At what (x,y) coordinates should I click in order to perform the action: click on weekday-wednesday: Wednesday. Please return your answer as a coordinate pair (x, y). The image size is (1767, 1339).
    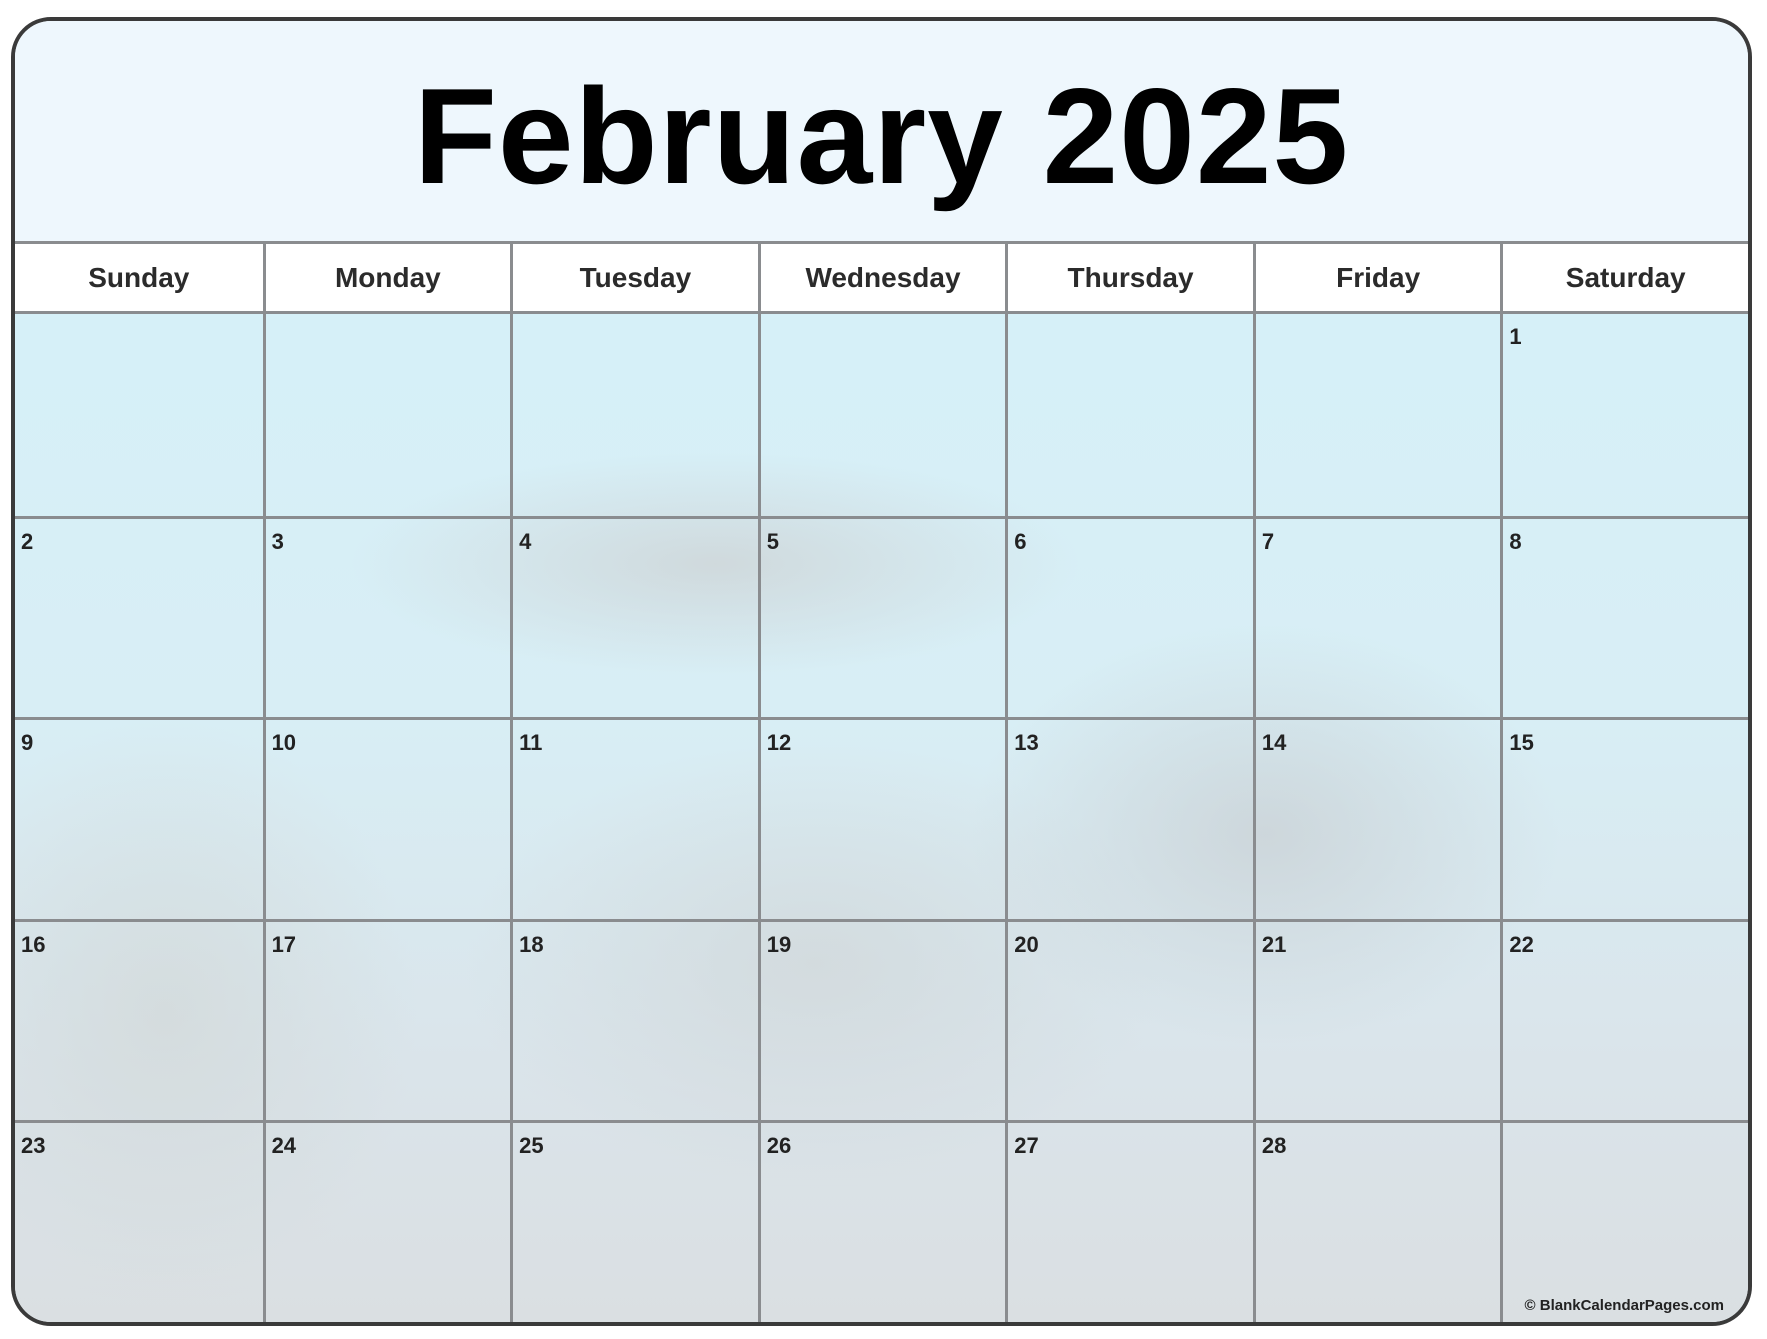
    Looking at the image, I should click on (881, 277).